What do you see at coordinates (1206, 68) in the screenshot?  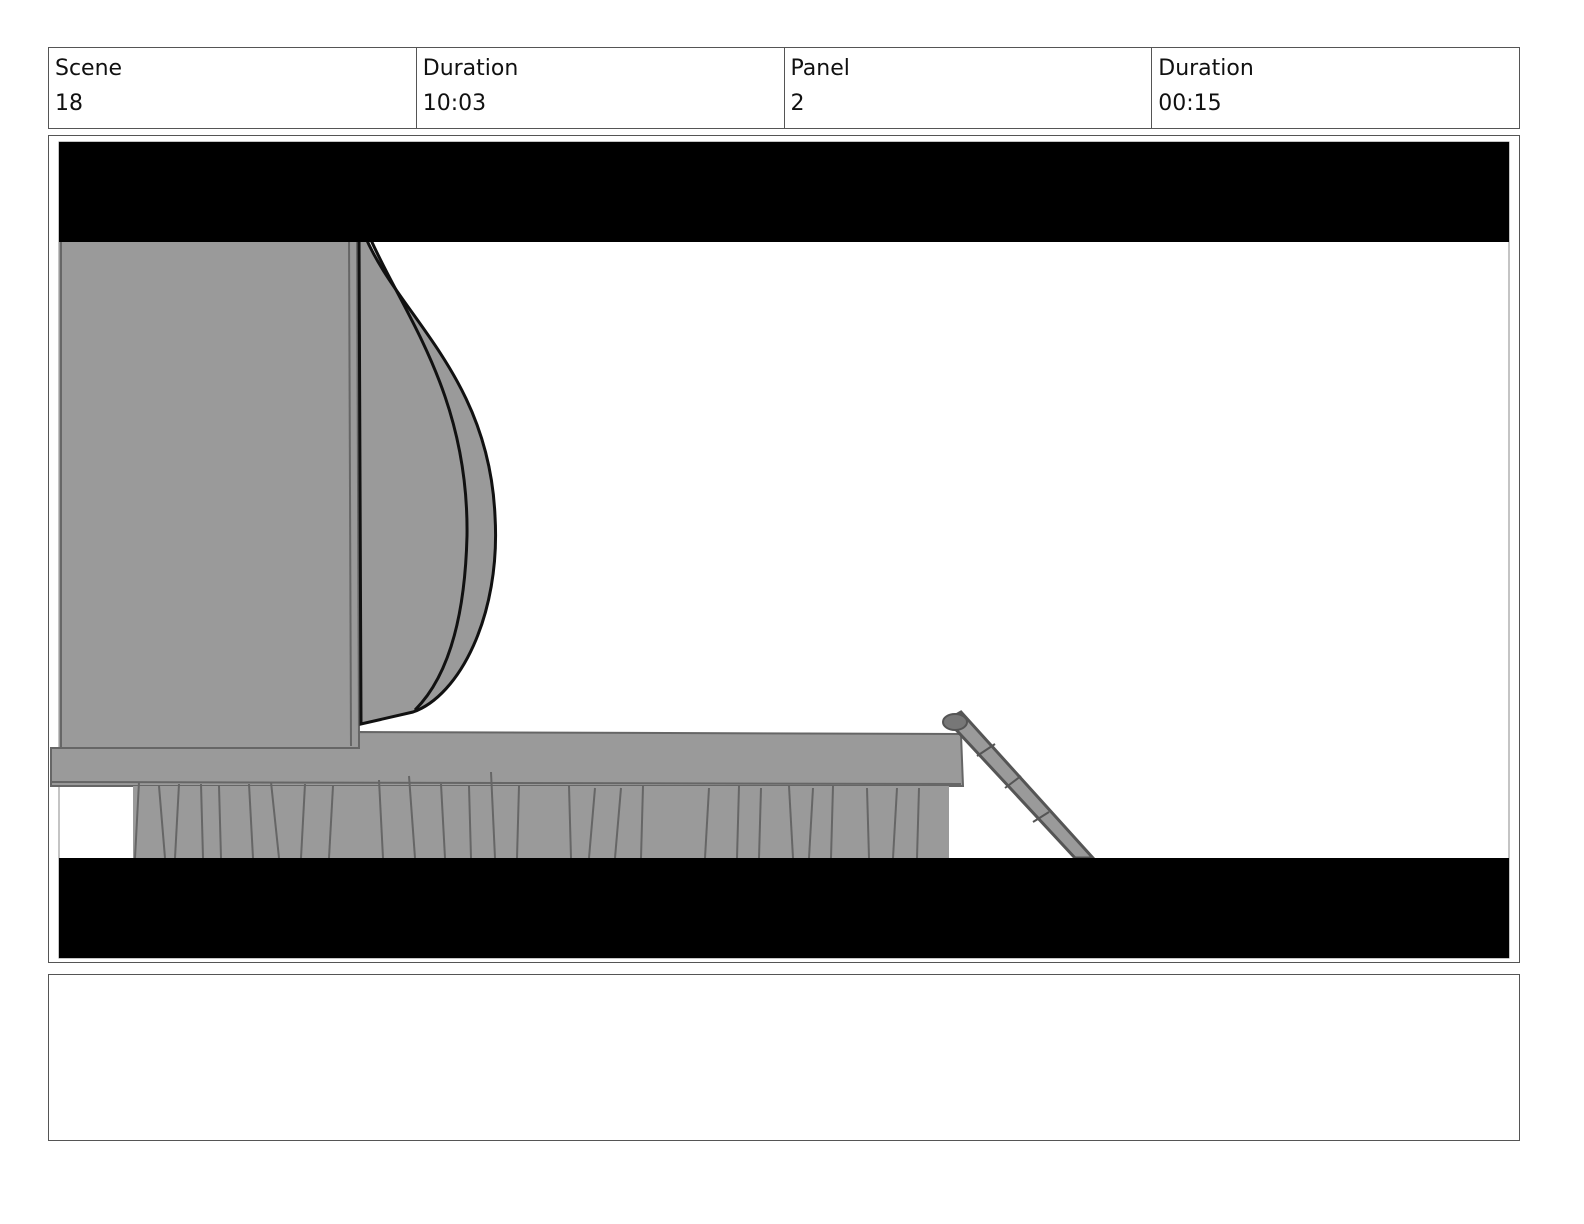 I see `panel-duration-label: Duration` at bounding box center [1206, 68].